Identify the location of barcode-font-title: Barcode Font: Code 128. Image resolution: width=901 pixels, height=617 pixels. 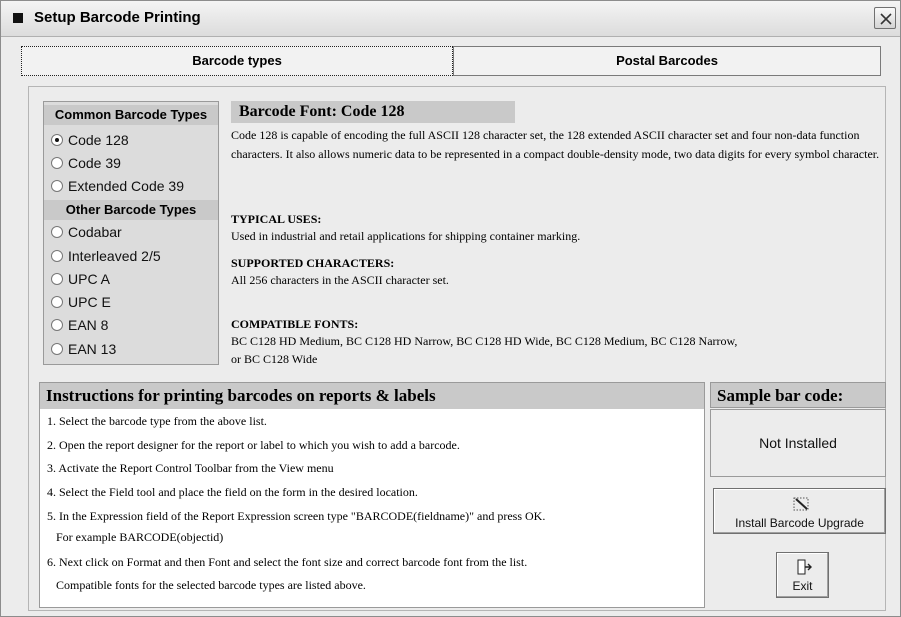
(373, 112).